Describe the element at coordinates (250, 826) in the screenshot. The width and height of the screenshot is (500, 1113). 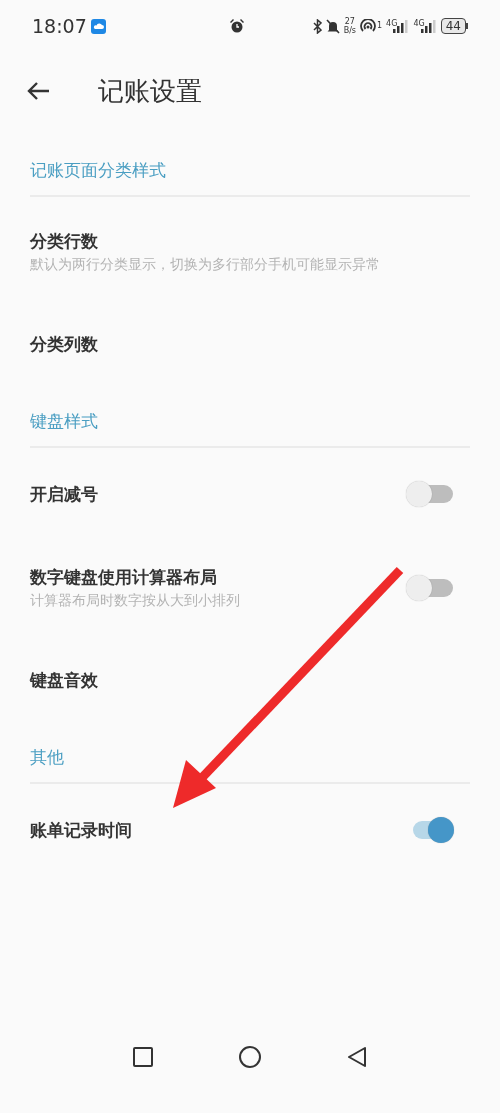
I see `setting-row: 账单记录时间` at that location.